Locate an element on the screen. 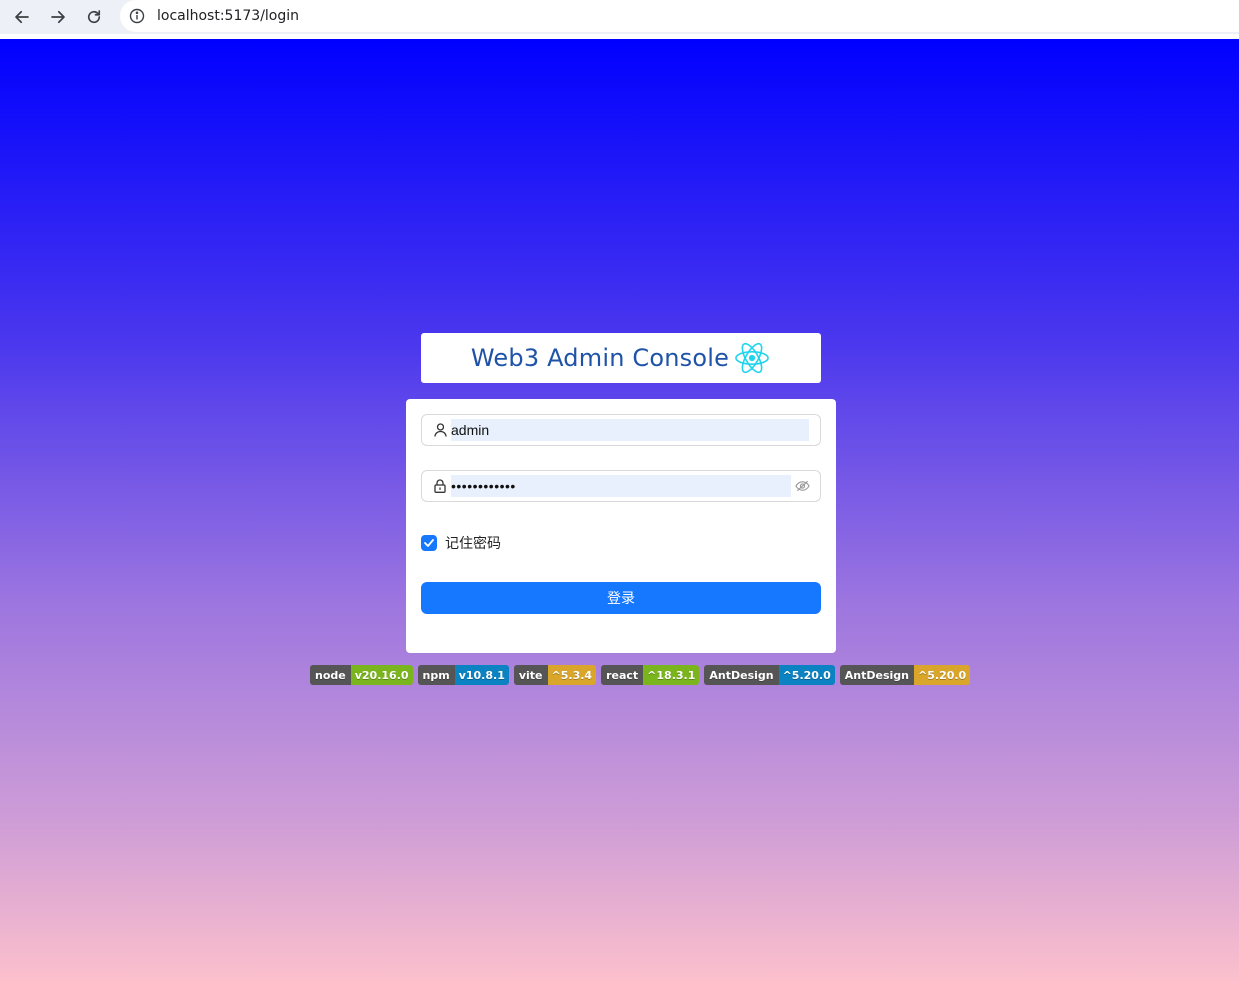 Image resolution: width=1239 pixels, height=982 pixels. badge-value: ^18.3.1 is located at coordinates (671, 675).